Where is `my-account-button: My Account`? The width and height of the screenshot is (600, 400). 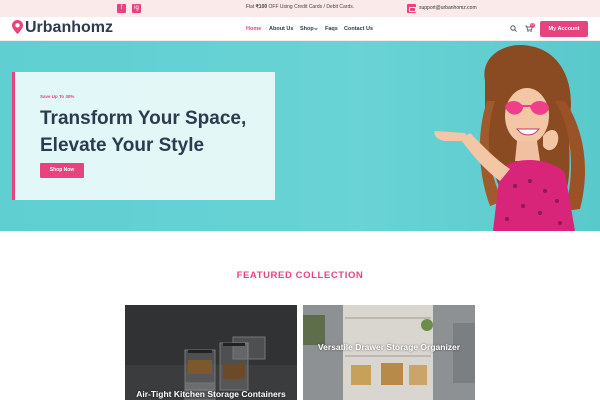
my-account-button: My Account is located at coordinates (564, 29).